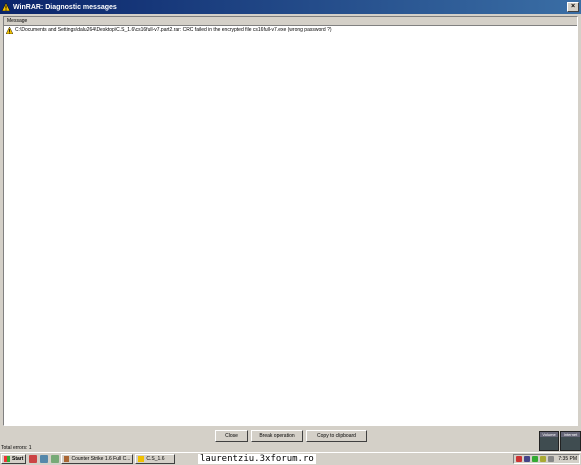 The width and height of the screenshot is (581, 465). What do you see at coordinates (16, 448) in the screenshot?
I see `status-total-errors: Total errors: 1` at bounding box center [16, 448].